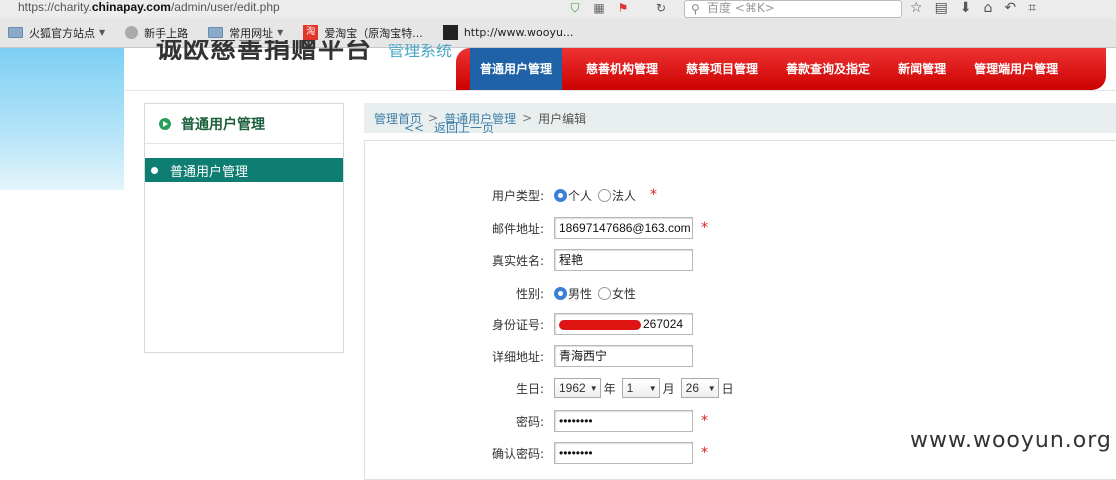 The height and width of the screenshot is (480, 1116). Describe the element at coordinates (516, 69) in the screenshot. I see `nav-item-ordinary-users: 普通用户管理` at that location.